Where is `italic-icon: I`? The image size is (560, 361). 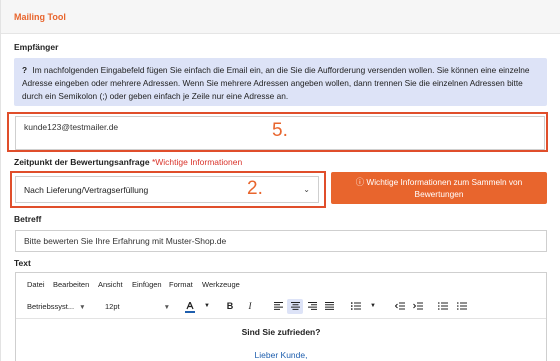
italic-icon: I is located at coordinates (250, 306).